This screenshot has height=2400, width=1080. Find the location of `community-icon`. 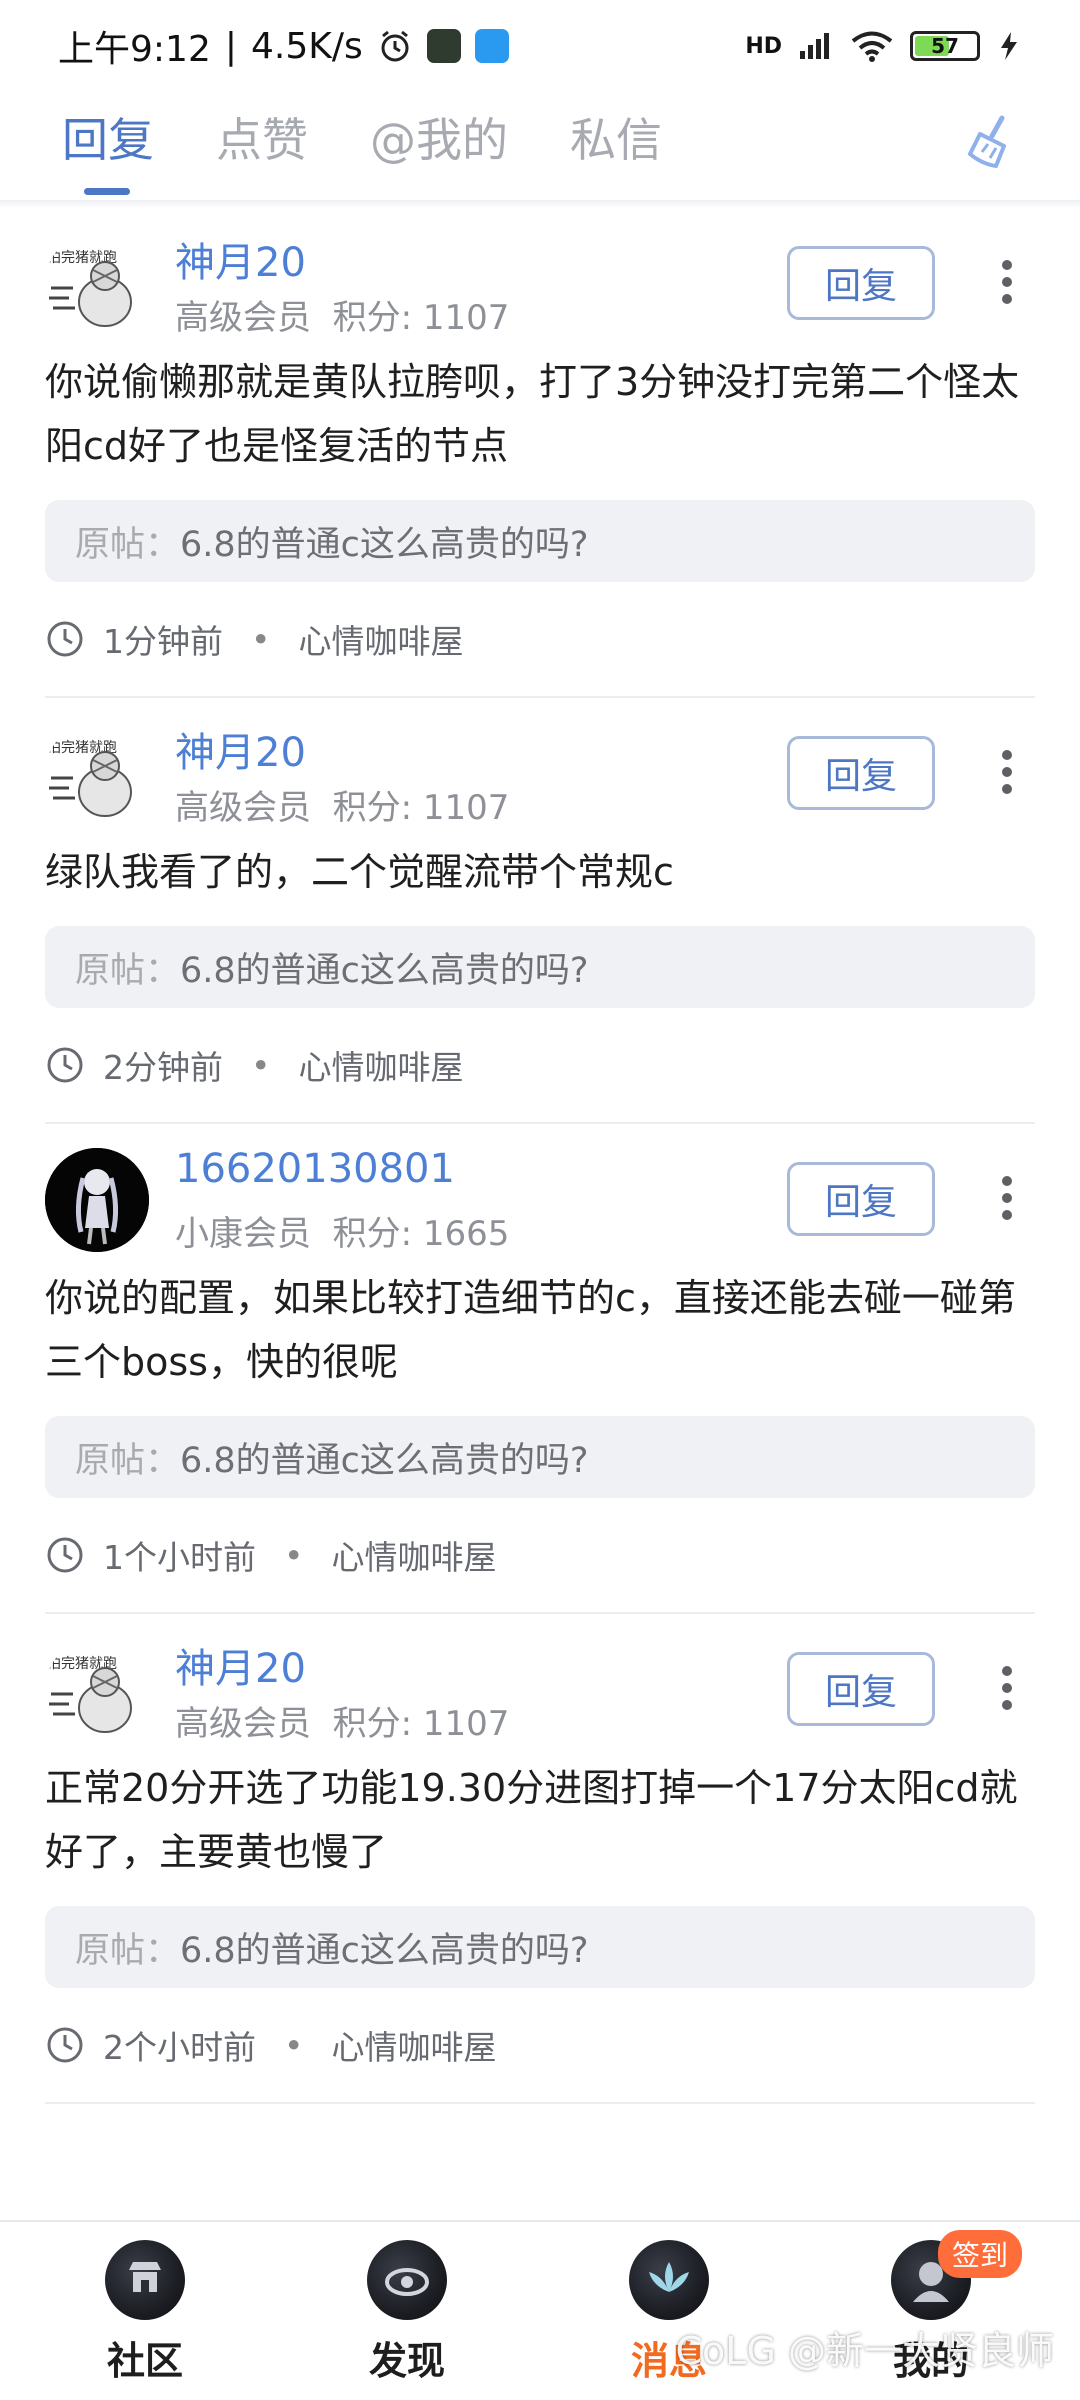

community-icon is located at coordinates (145, 2280).